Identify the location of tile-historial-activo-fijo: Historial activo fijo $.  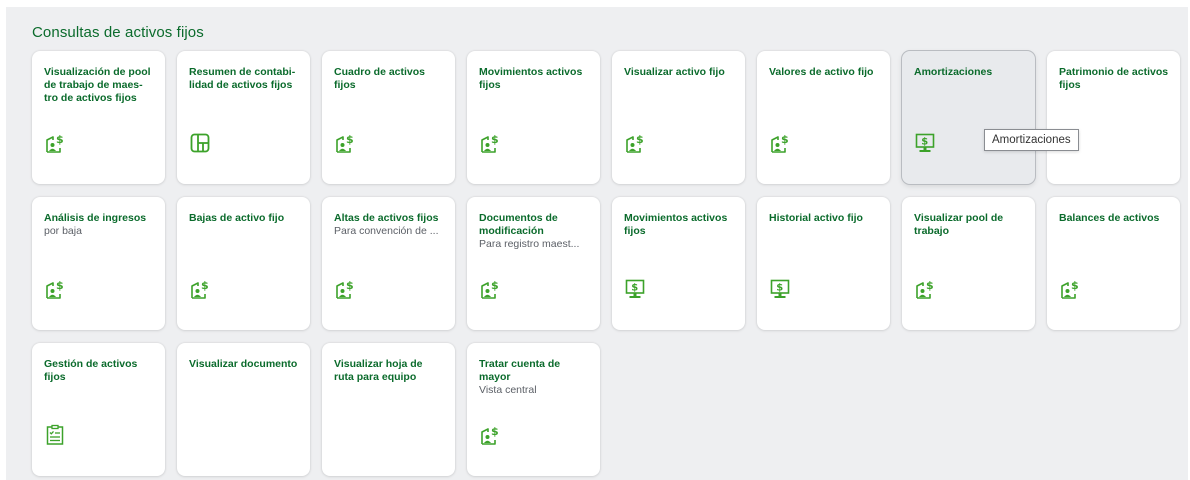
(823, 263).